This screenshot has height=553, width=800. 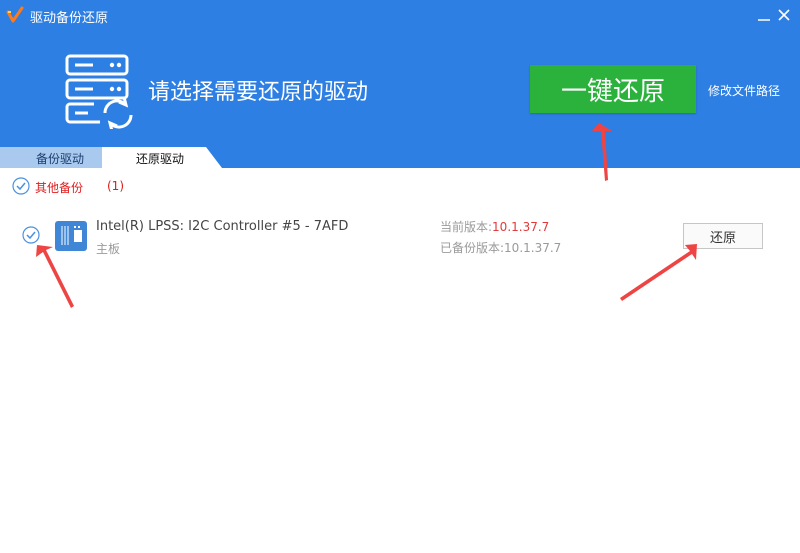 I want to click on arrow-to-restore-button, so click(x=658, y=272).